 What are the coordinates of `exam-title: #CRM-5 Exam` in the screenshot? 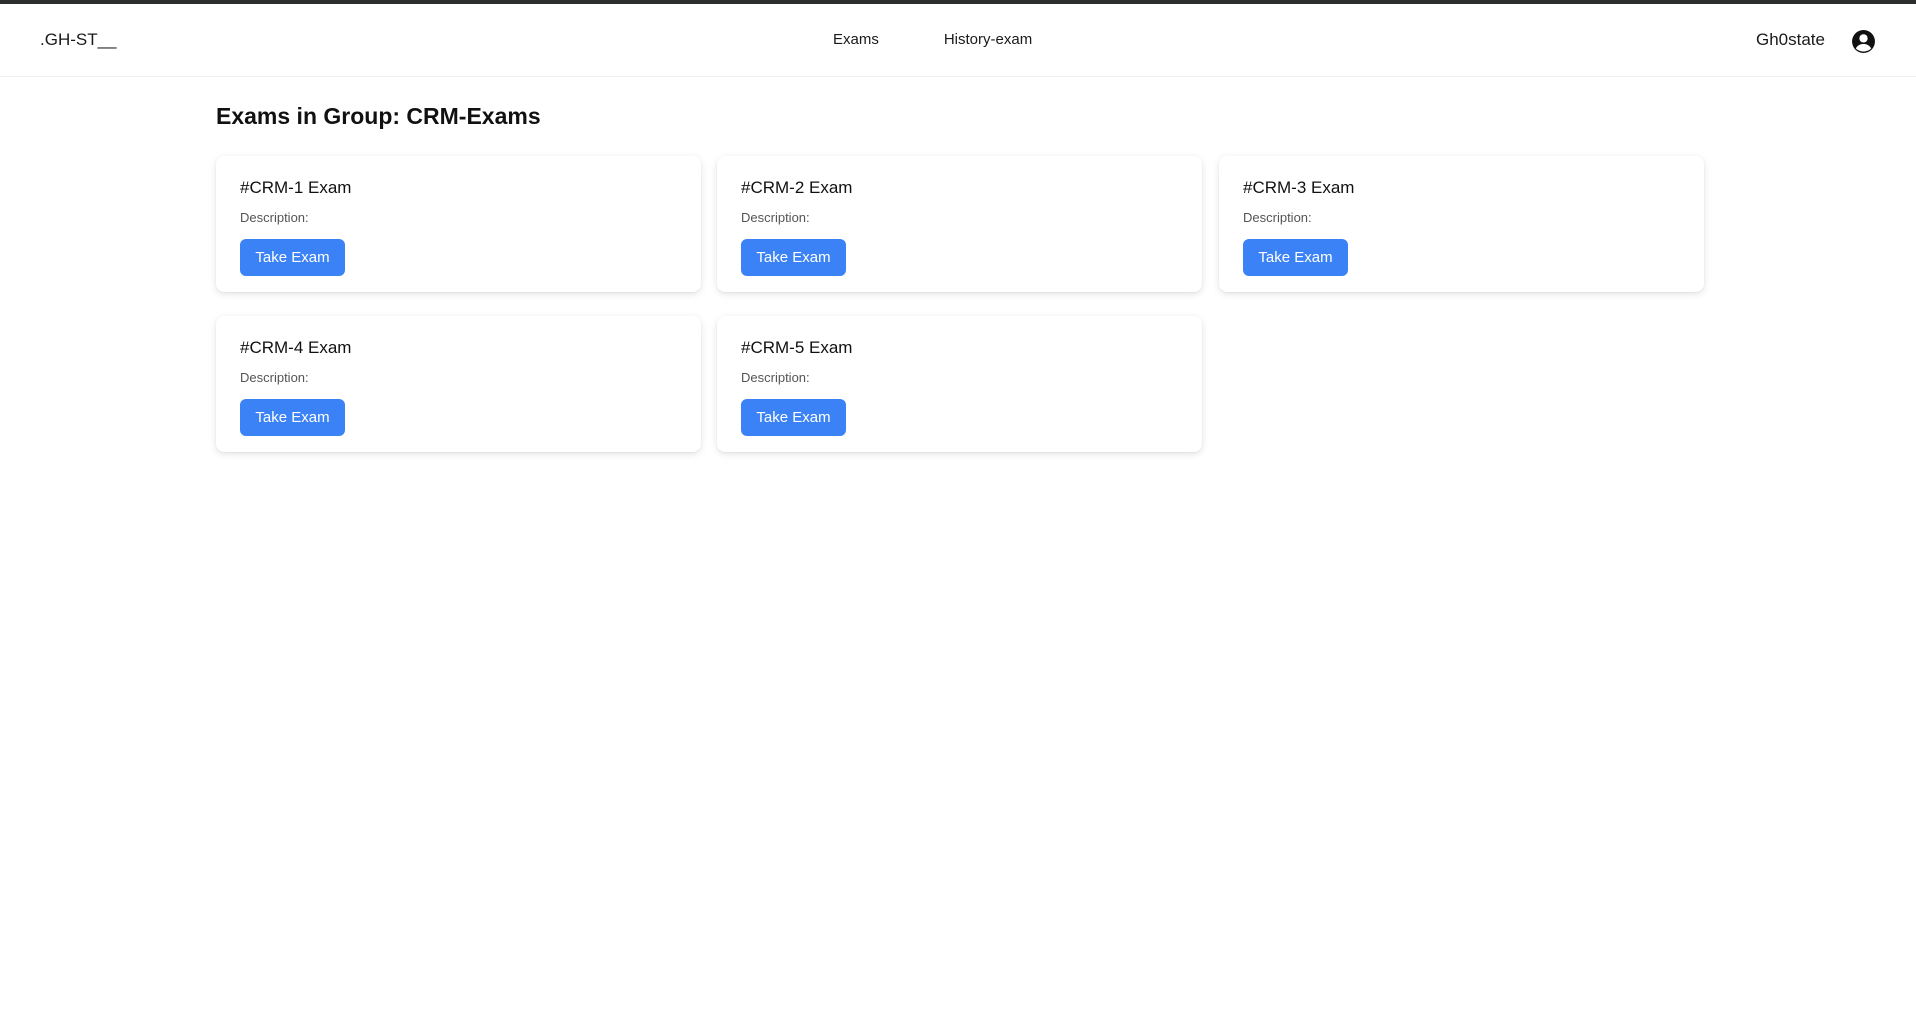 It's located at (797, 347).